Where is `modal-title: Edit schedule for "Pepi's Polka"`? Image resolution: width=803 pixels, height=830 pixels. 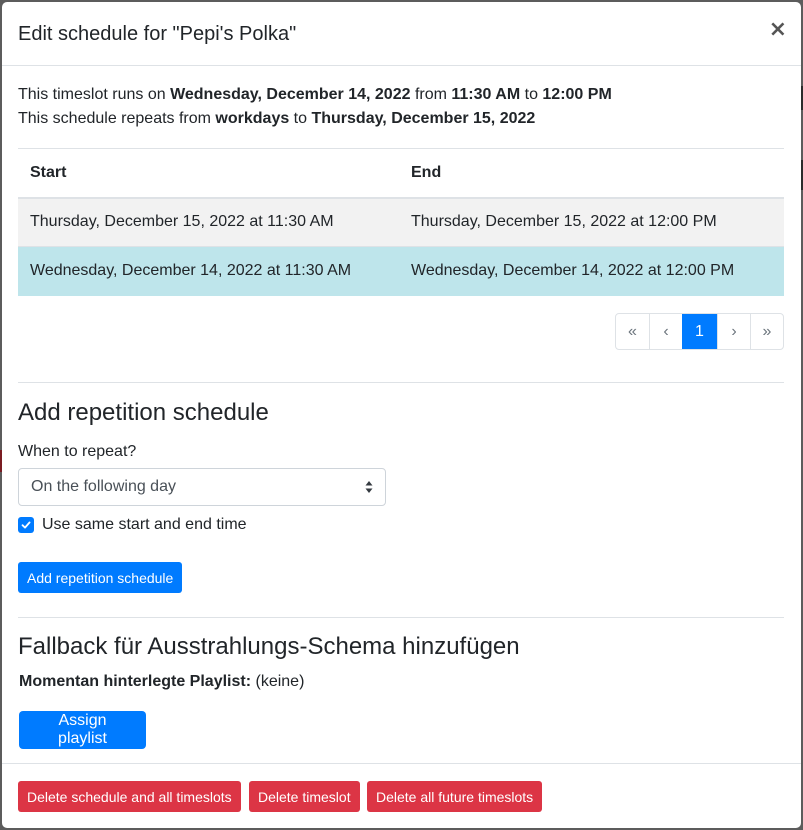 modal-title: Edit schedule for "Pepi's Polka" is located at coordinates (157, 34).